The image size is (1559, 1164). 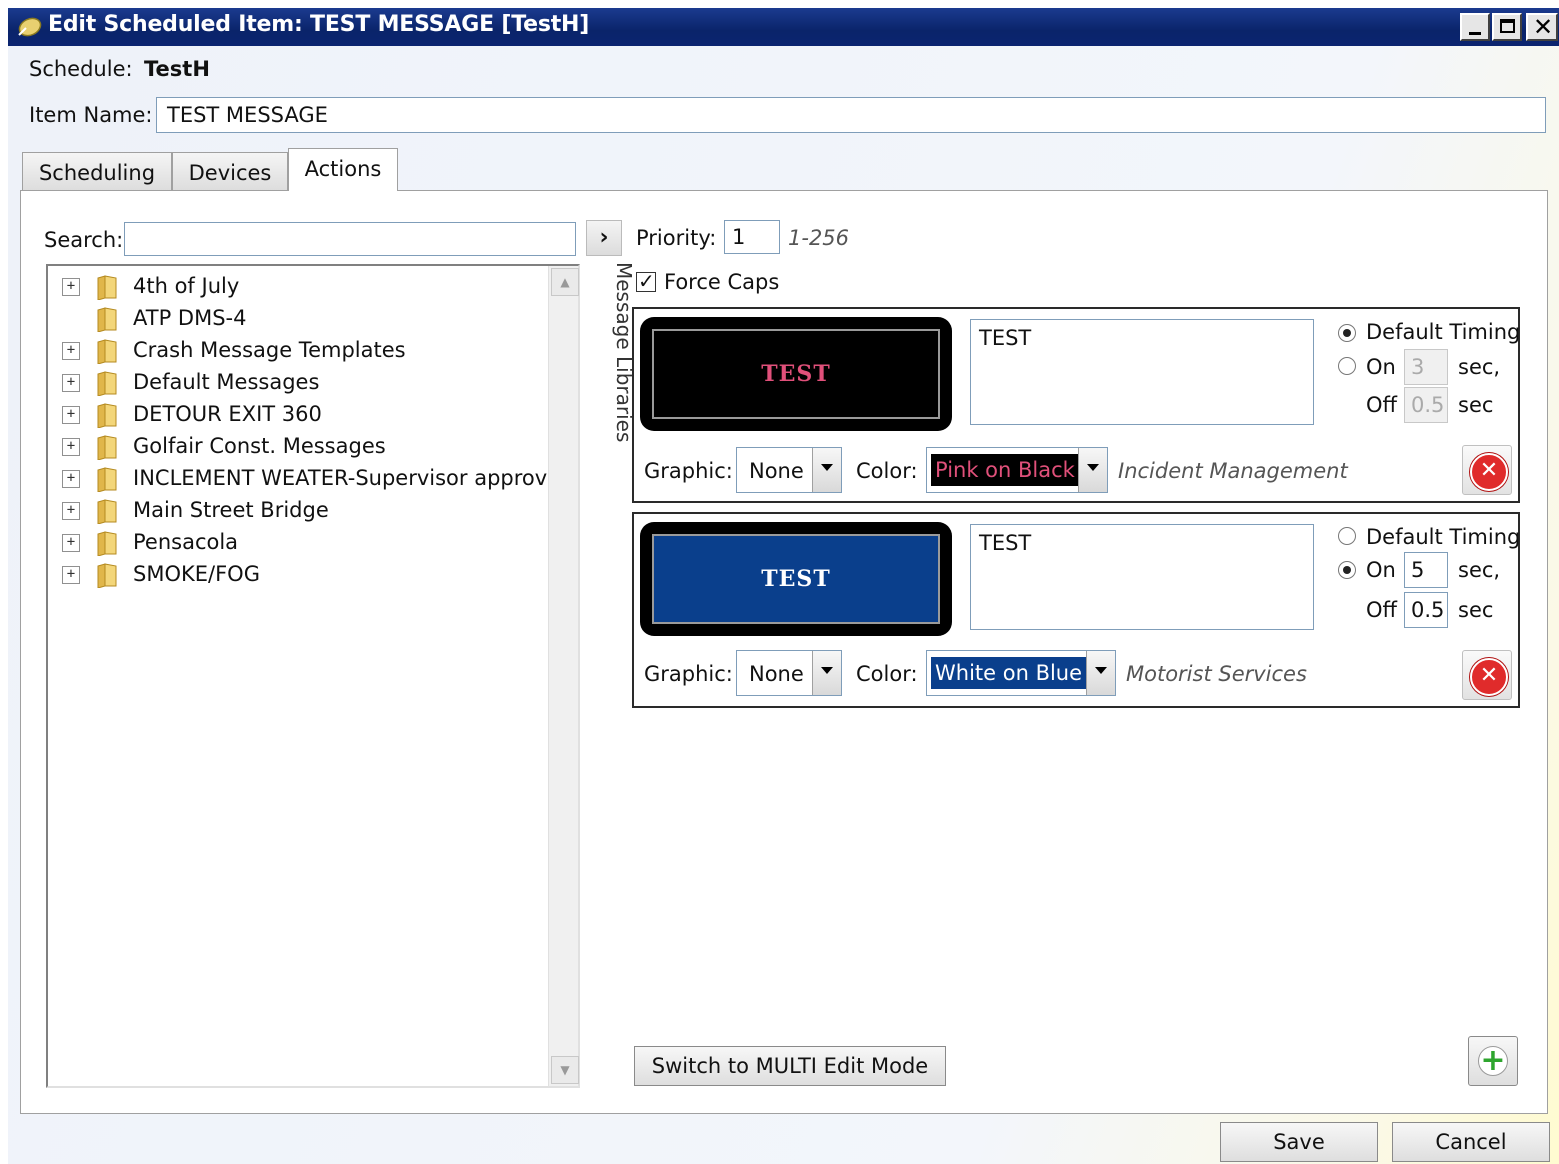 I want to click on priority-label: Priority:, so click(x=676, y=238).